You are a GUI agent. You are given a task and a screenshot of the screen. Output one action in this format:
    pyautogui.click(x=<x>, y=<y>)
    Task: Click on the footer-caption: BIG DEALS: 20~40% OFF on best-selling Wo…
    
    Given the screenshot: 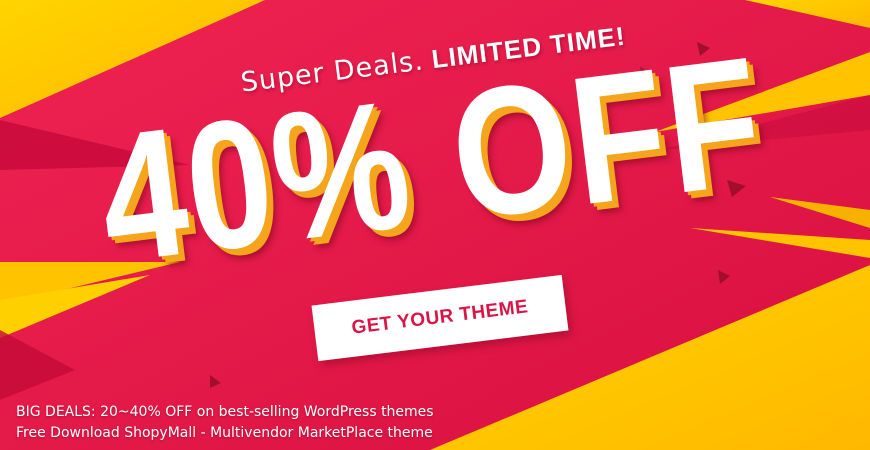 What is the action you would take?
    pyautogui.click(x=225, y=423)
    